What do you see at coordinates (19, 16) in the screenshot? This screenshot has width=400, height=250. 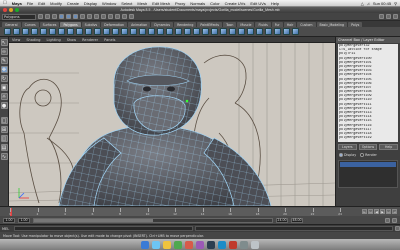 I see `menu-set-dropdown: Polygons` at bounding box center [19, 16].